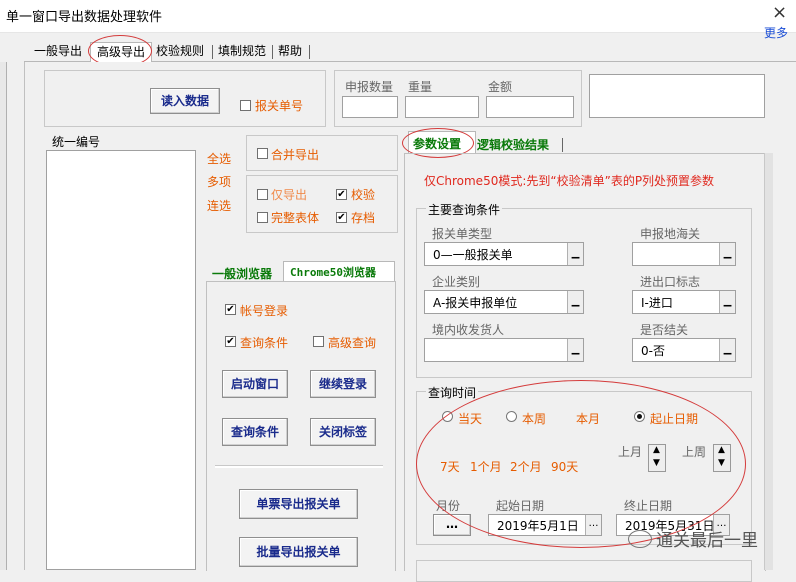 This screenshot has height=582, width=796. What do you see at coordinates (255, 384) in the screenshot?
I see `start-window-button: 启动窗口` at bounding box center [255, 384].